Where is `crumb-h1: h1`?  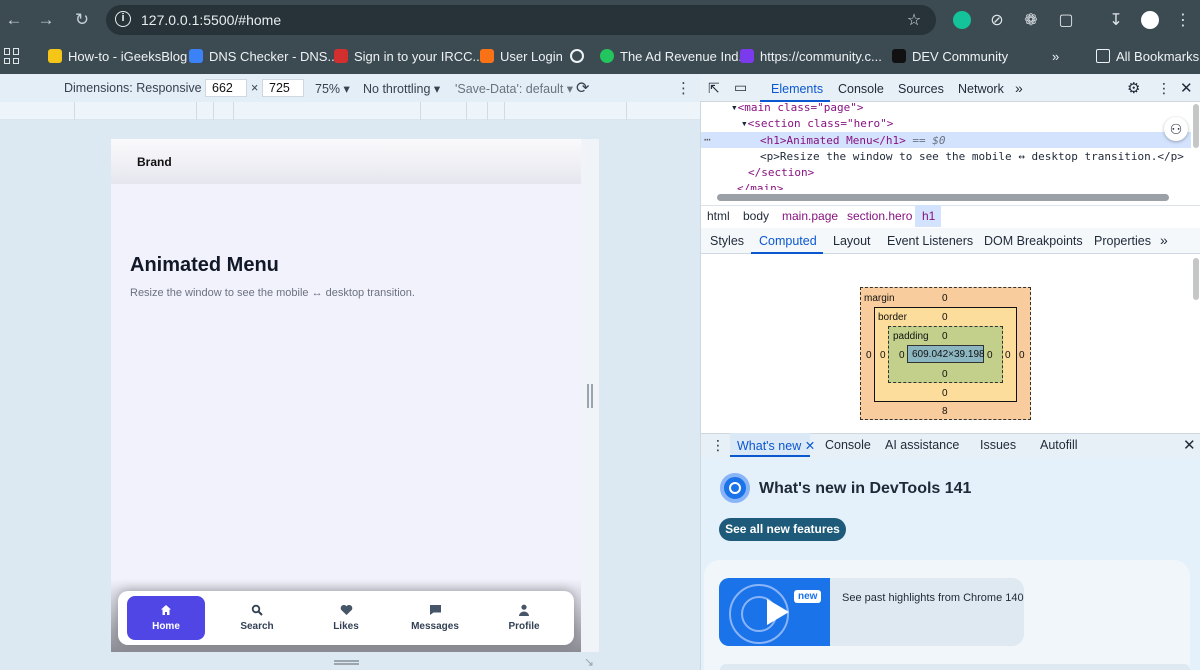
crumb-h1: h1 is located at coordinates (928, 216).